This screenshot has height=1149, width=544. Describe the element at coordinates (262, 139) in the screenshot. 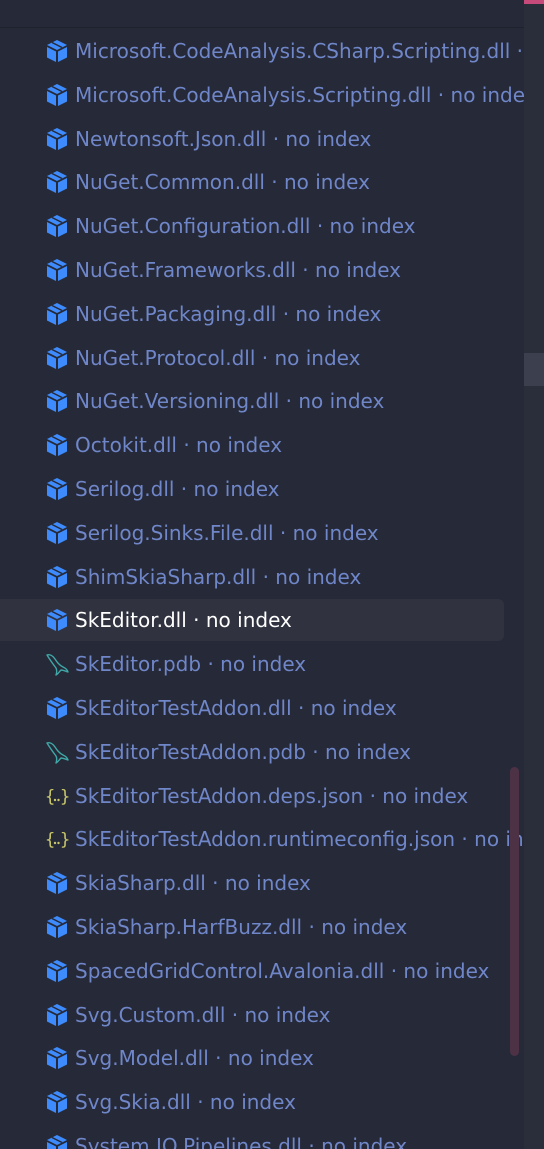

I see `file-tree-item: Newtonsoft.Json.dll · no index` at that location.